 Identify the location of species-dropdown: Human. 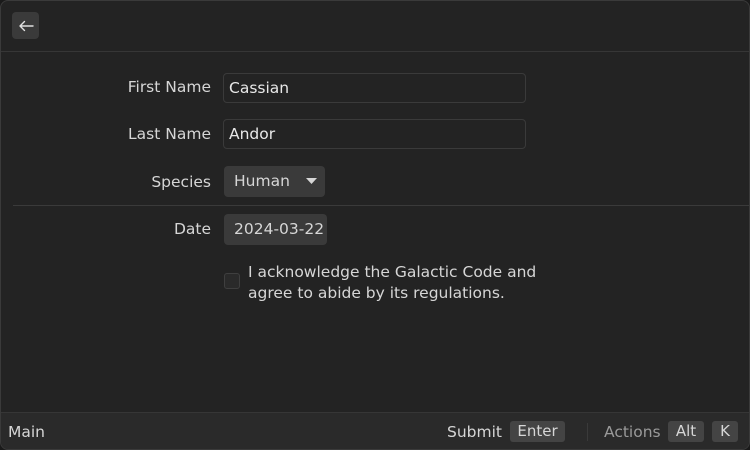
(274, 181).